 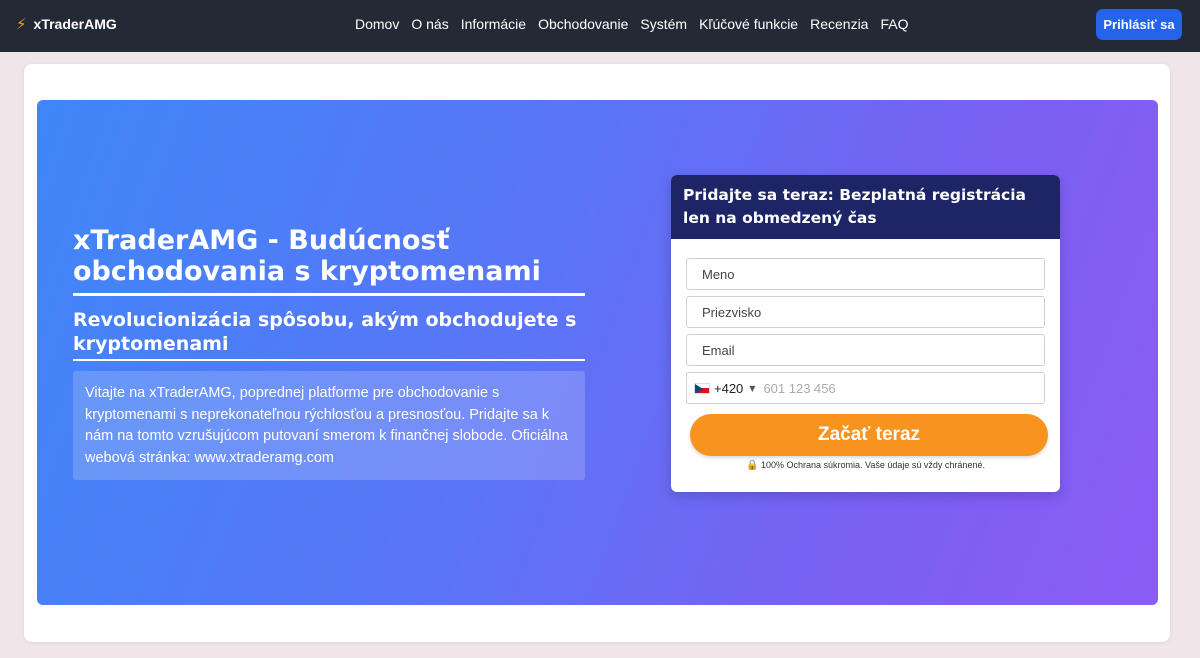 What do you see at coordinates (752, 388) in the screenshot?
I see `chevron-down-icon: ▼` at bounding box center [752, 388].